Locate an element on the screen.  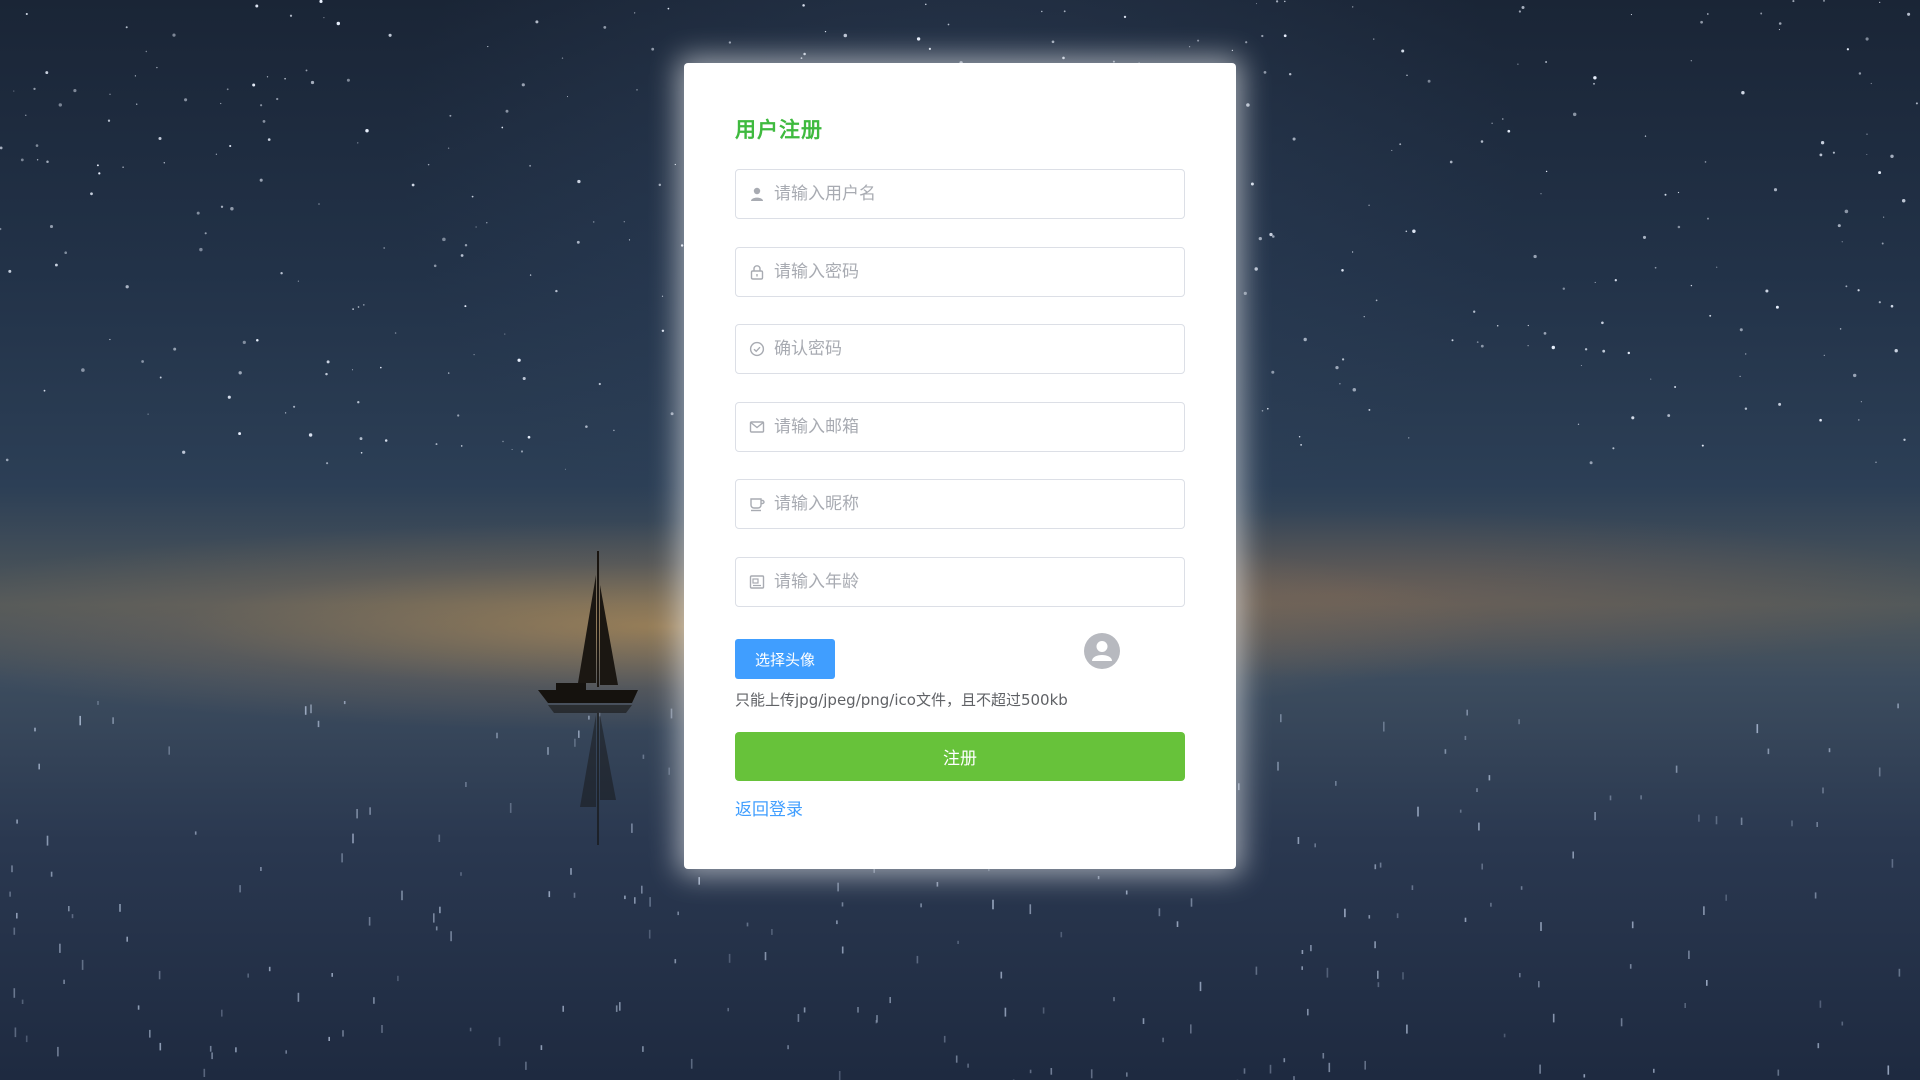
postcard-icon is located at coordinates (757, 582).